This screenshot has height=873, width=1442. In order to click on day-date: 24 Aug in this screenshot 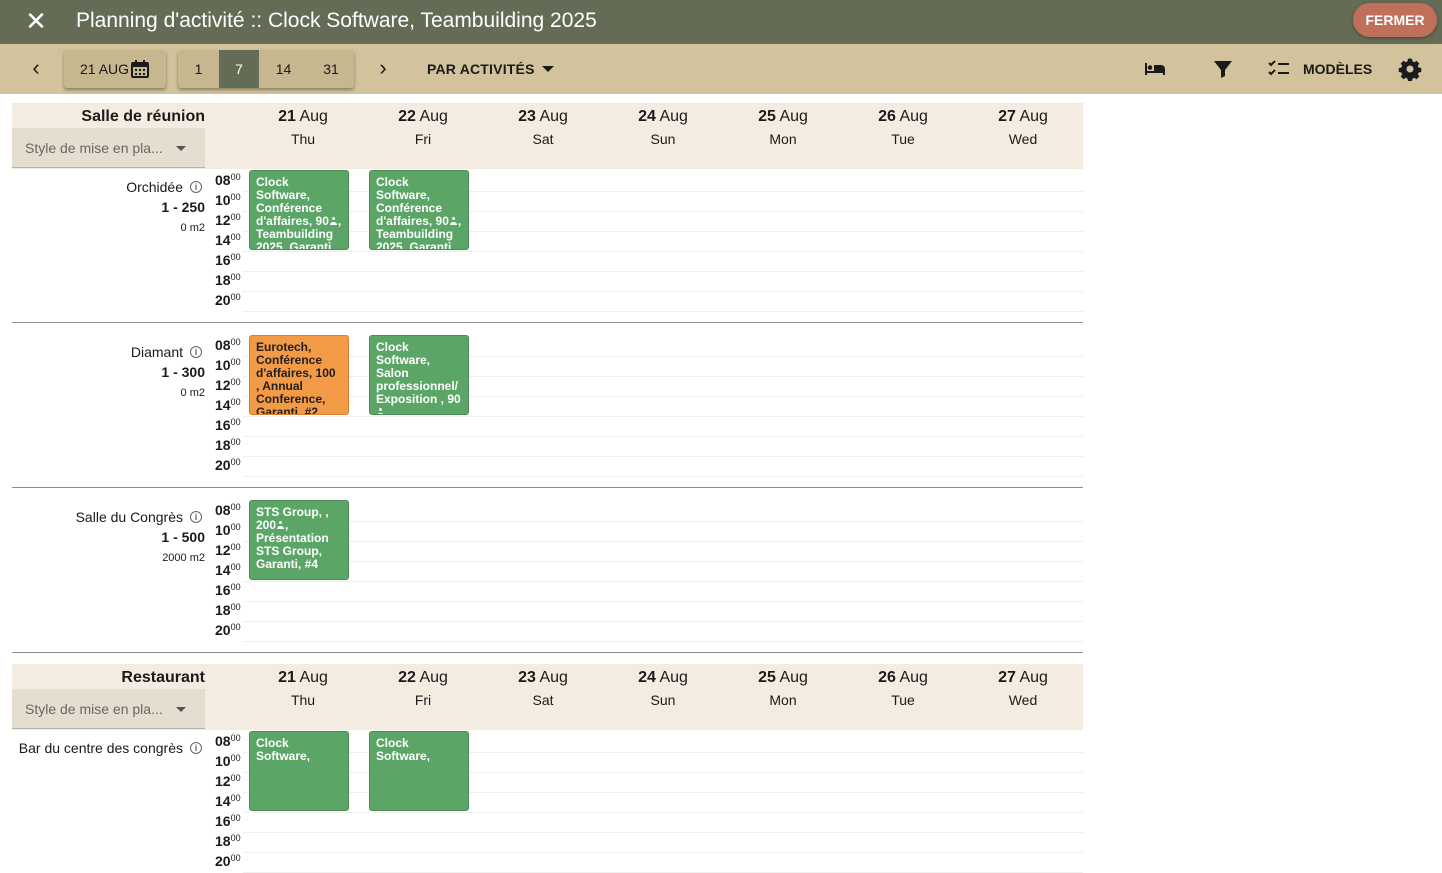, I will do `click(663, 117)`.